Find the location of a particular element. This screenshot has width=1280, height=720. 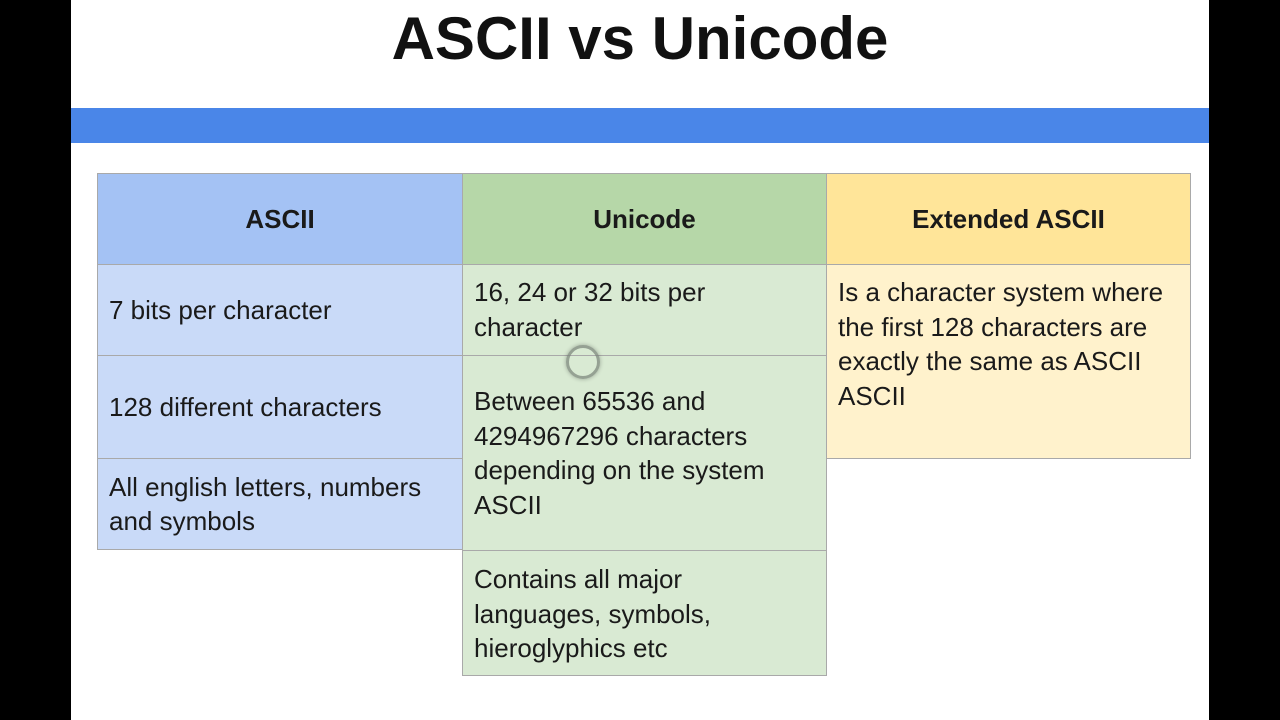

cursor-indicator is located at coordinates (583, 362).